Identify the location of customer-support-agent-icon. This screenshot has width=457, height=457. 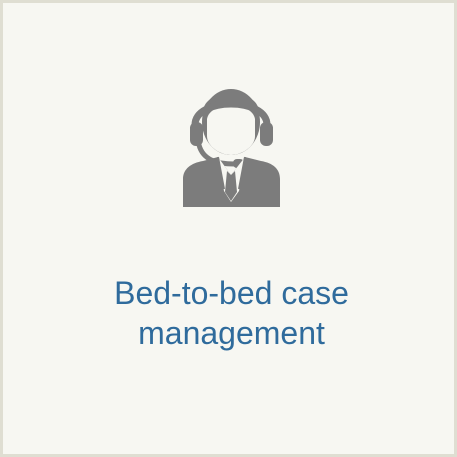
(231, 144).